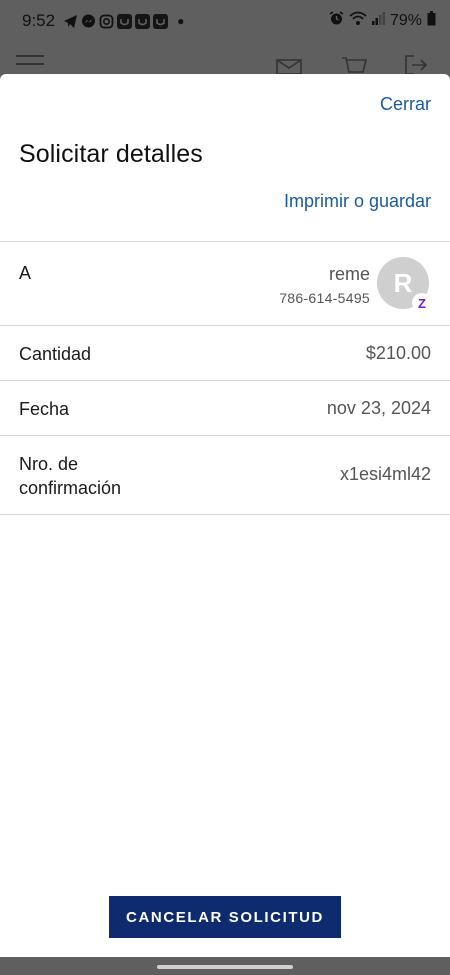 This screenshot has height=975, width=450. Describe the element at coordinates (225, 475) in the screenshot. I see `confirmation-row: Nro. de confirmación x1esi4ml42` at that location.